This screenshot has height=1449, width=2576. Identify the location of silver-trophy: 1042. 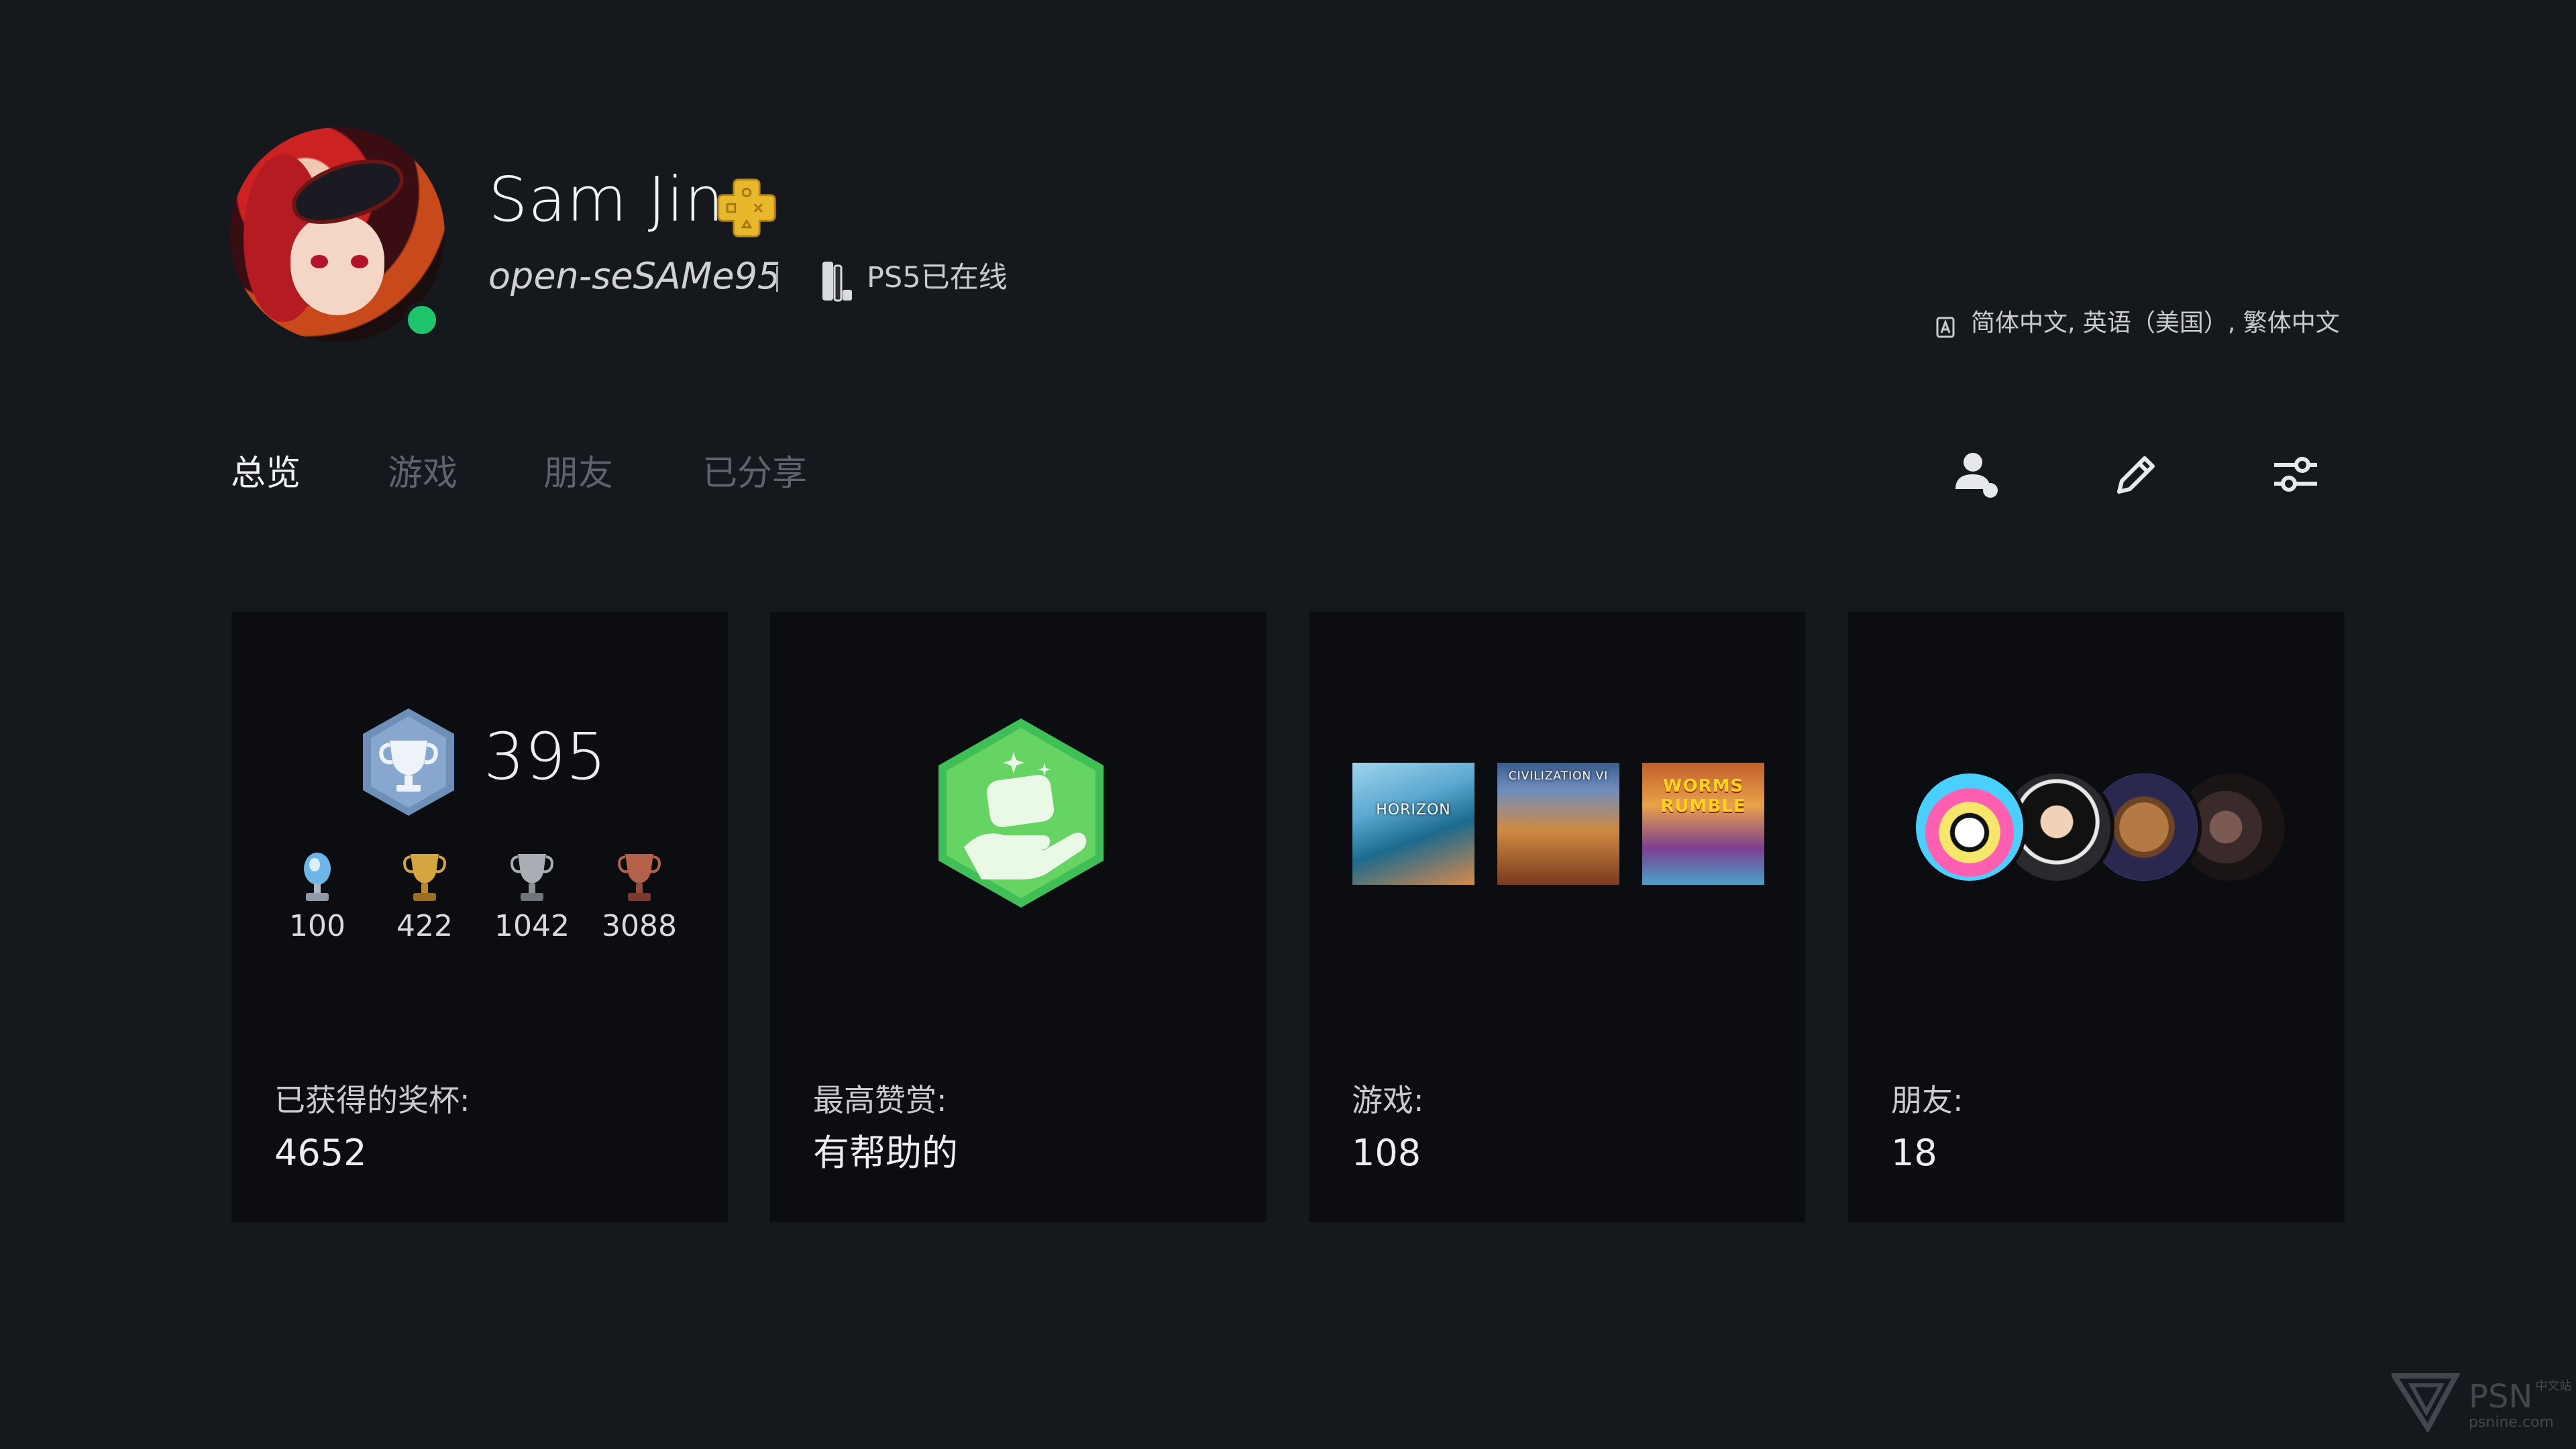
(532, 895).